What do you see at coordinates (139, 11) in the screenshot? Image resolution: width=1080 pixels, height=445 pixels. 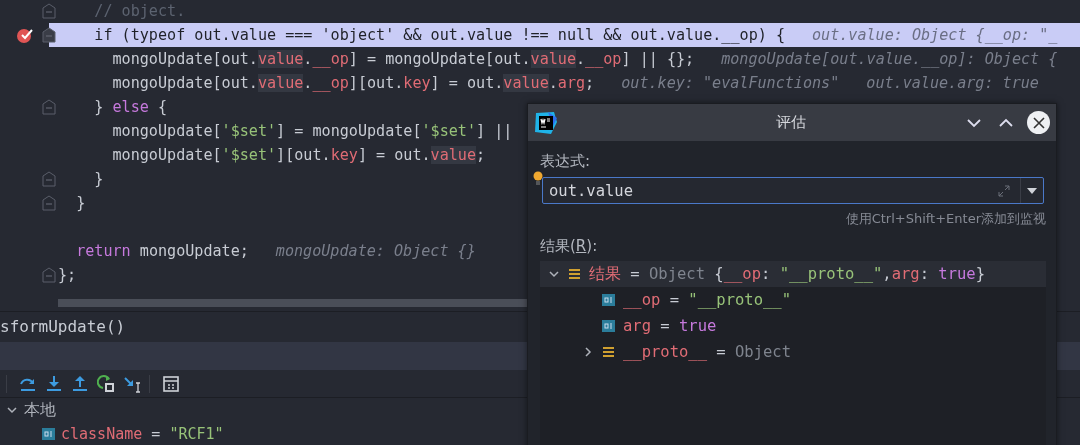 I see `code-line: // object.` at bounding box center [139, 11].